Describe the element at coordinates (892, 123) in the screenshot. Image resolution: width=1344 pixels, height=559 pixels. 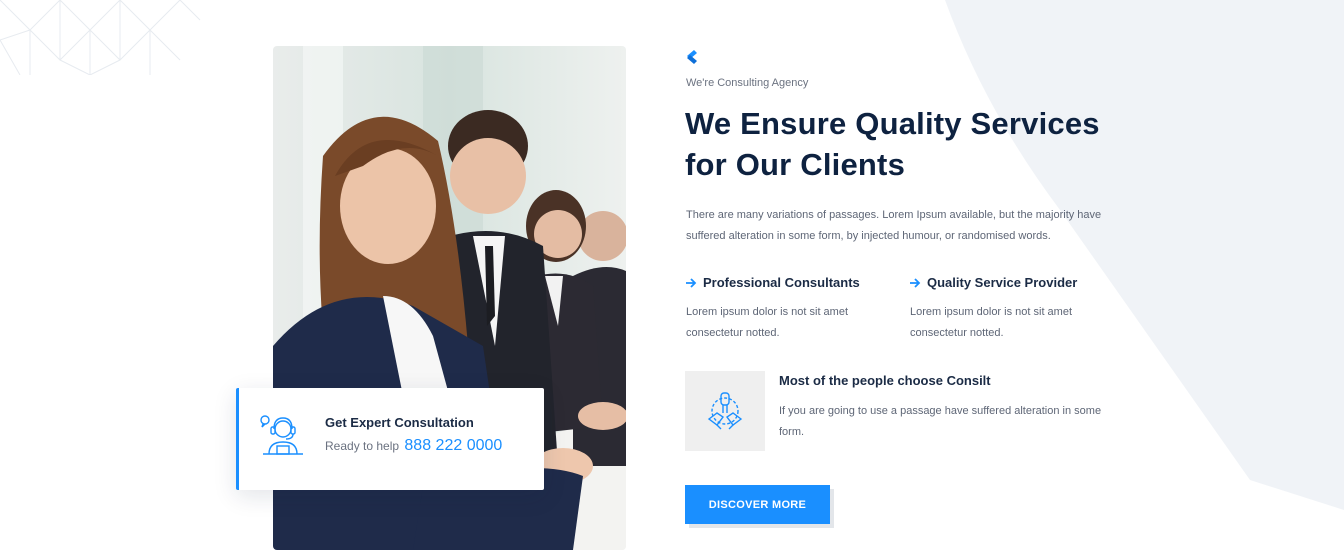
I see `headline-line-1: We Ensure Quality Services` at that location.